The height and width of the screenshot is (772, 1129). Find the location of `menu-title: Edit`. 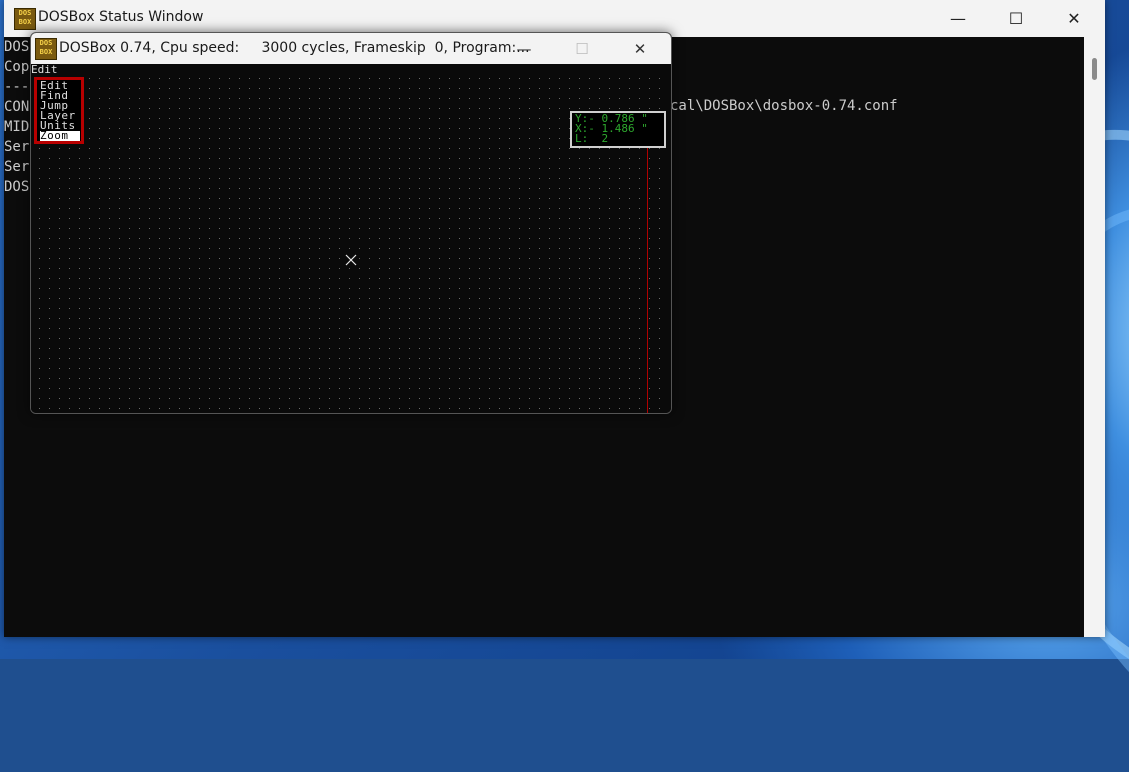

menu-title: Edit is located at coordinates (44, 69).